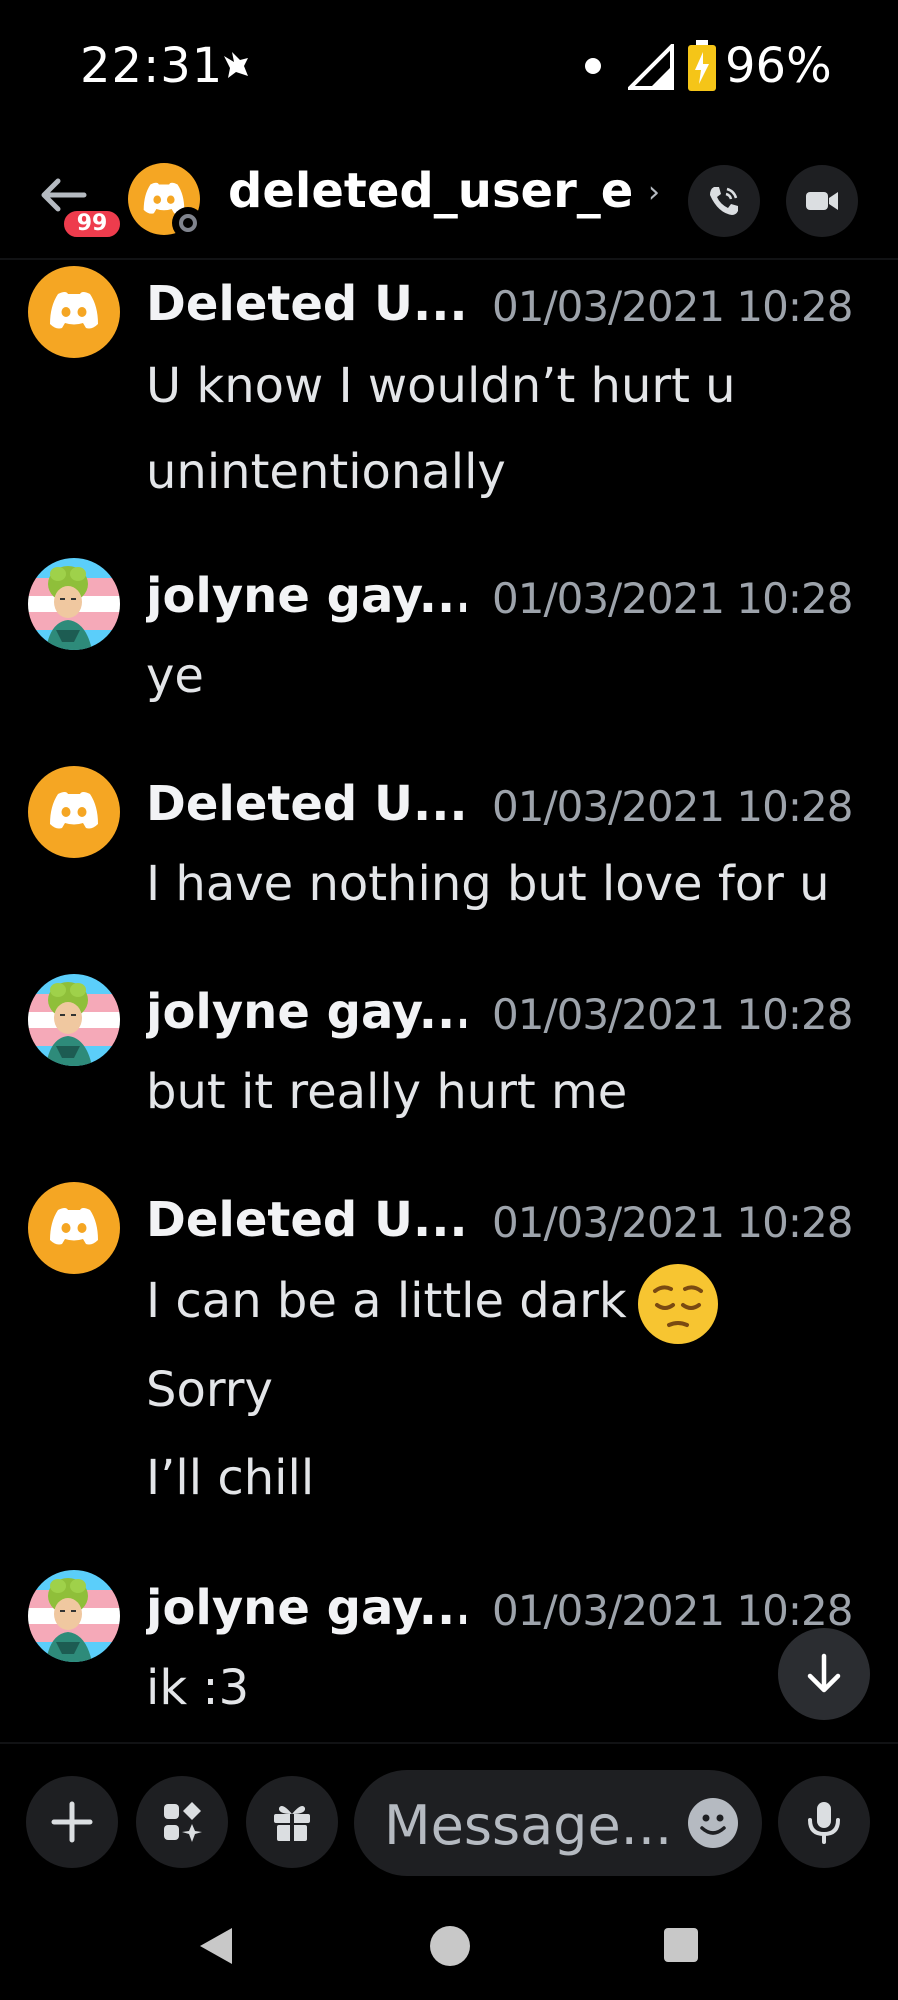 This screenshot has width=898, height=2000. I want to click on status-bar: 22:31 96%, so click(449, 67).